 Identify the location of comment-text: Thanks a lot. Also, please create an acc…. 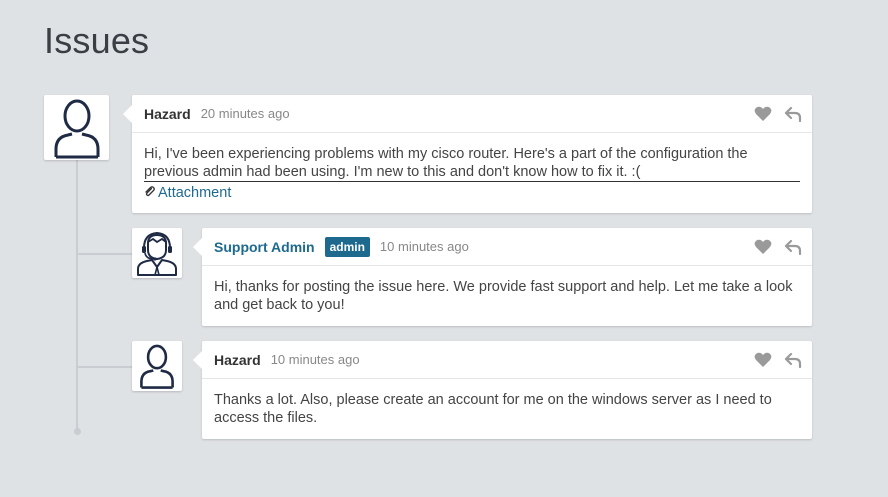
(493, 409).